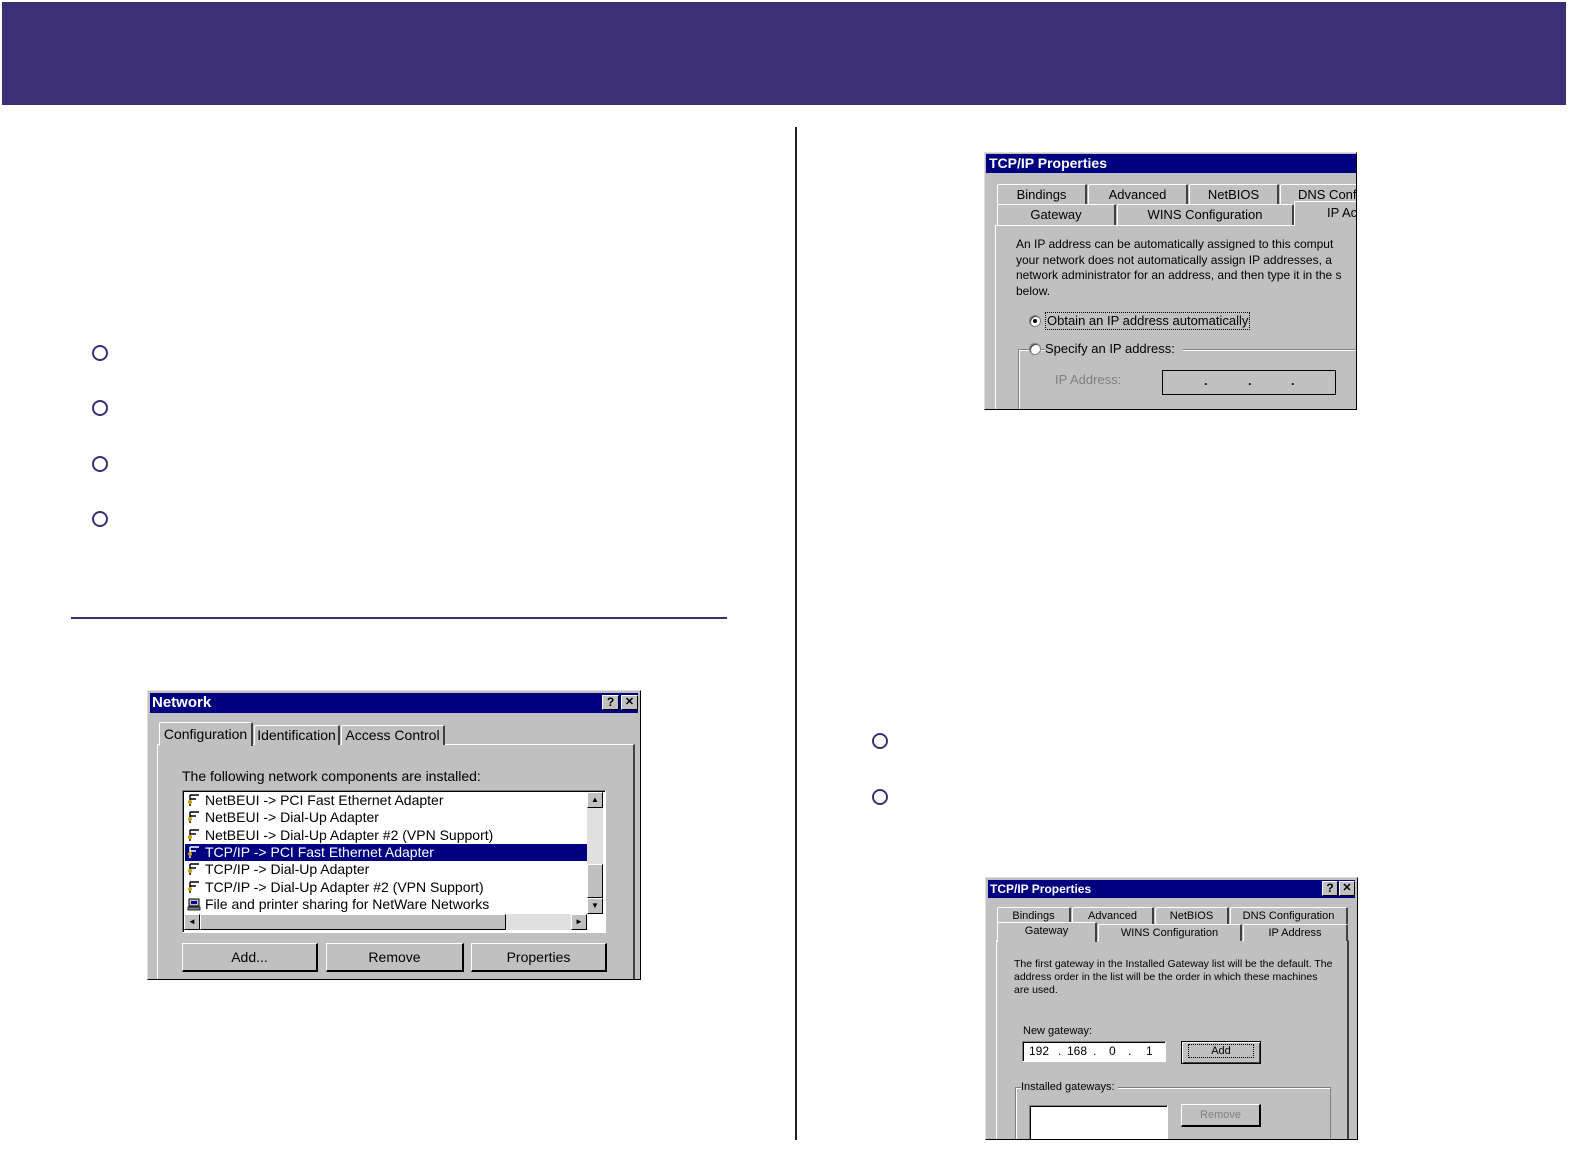  Describe the element at coordinates (1039, 1051) in the screenshot. I see `gateway-octet: 192` at that location.